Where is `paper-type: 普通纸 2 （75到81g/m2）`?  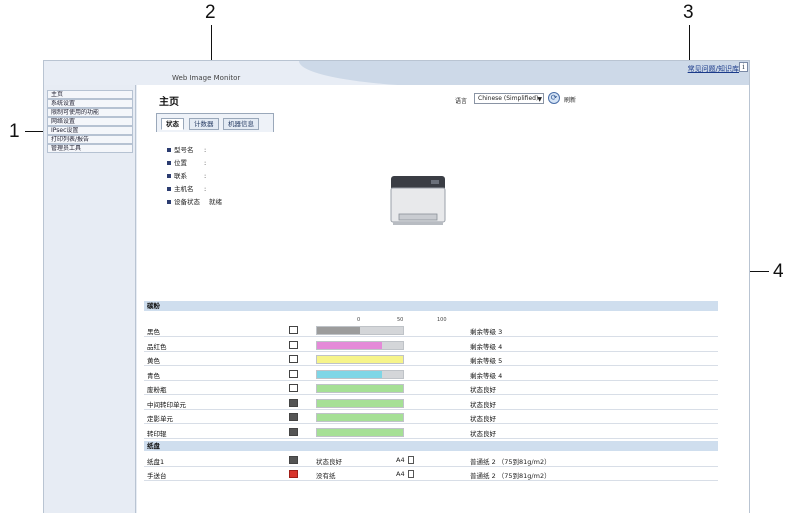
paper-type: 普通纸 2 （75到81g/m2） is located at coordinates (510, 476).